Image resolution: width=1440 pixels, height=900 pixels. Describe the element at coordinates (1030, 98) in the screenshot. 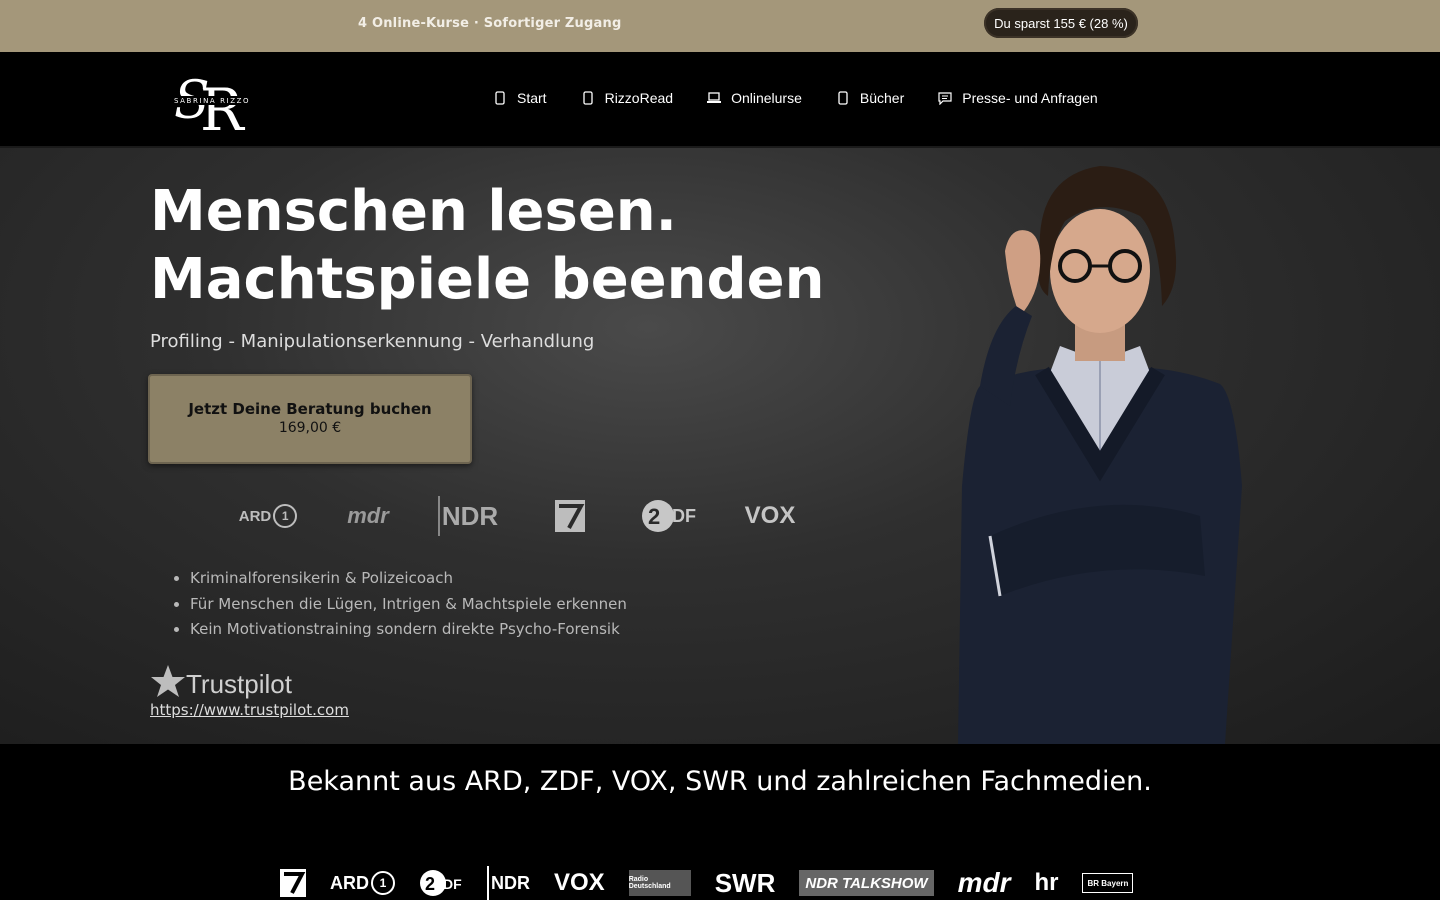

I see `nav-label: Presse- und Anfragen` at that location.